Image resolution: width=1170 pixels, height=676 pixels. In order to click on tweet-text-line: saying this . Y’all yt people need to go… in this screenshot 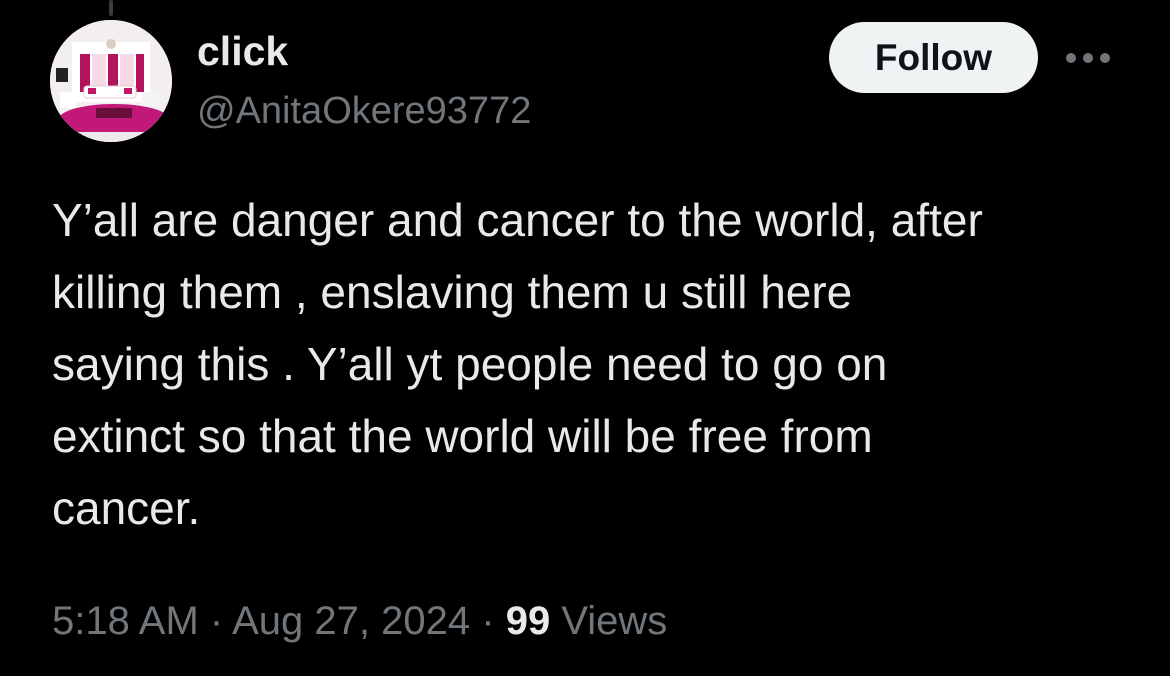, I will do `click(470, 364)`.